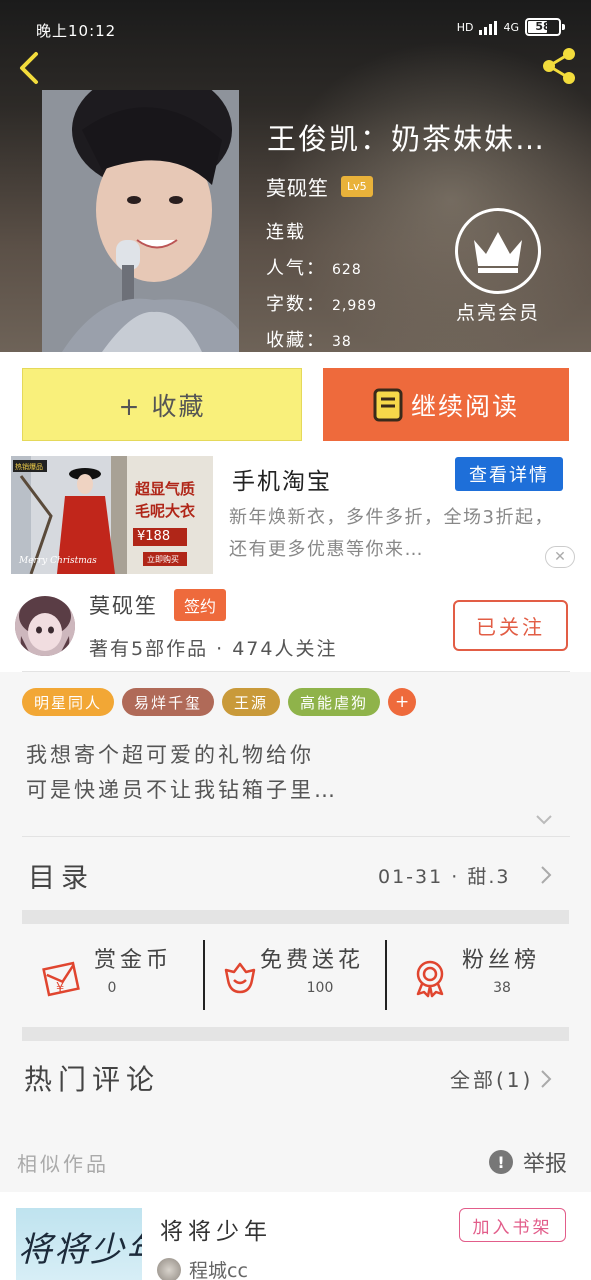 This screenshot has height=1280, width=591. I want to click on ad-title: 手机淘宝, so click(282, 482).